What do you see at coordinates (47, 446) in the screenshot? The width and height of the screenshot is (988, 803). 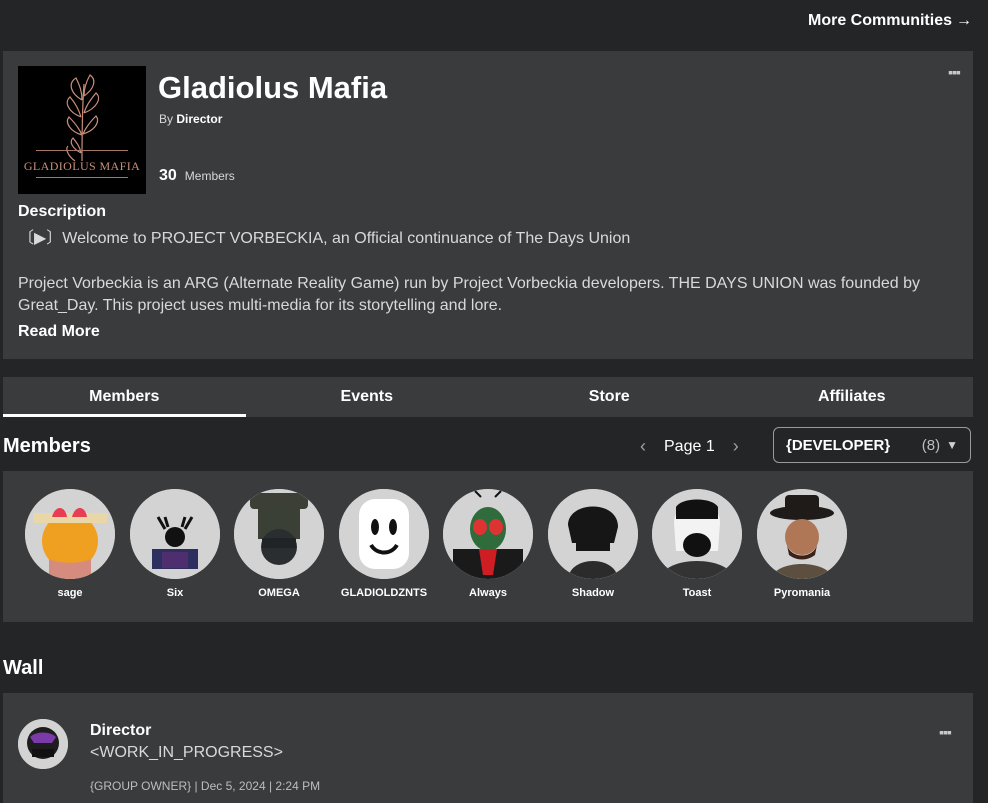 I see `members-heading: Members` at bounding box center [47, 446].